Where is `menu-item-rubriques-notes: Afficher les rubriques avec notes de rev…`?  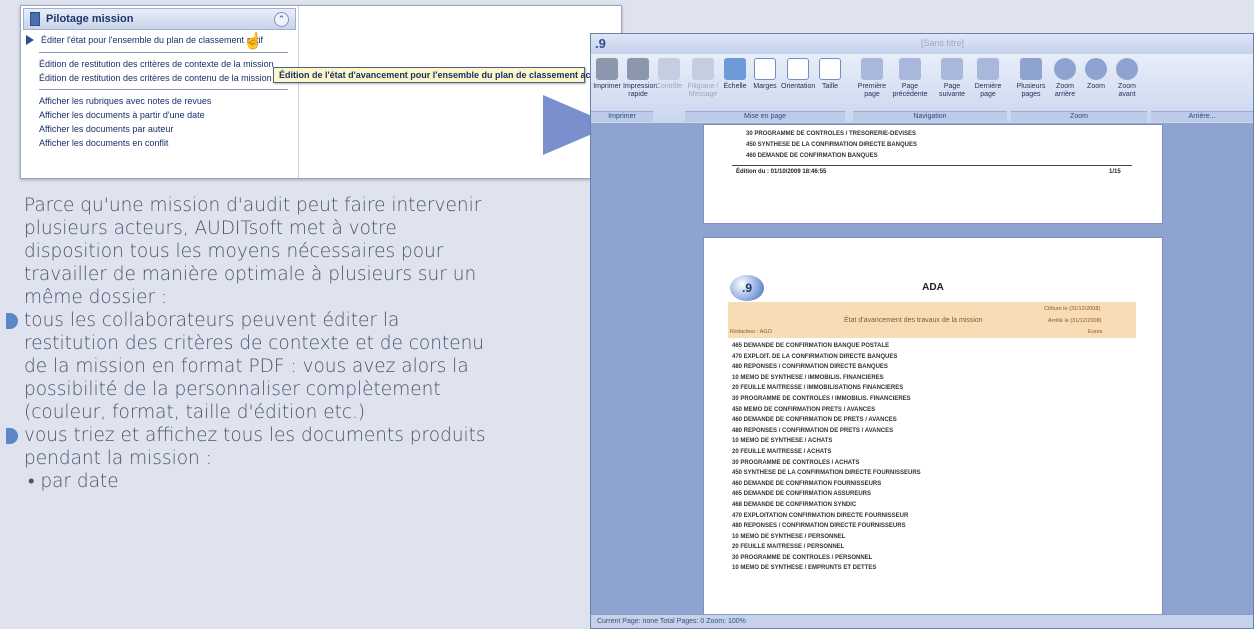
menu-item-rubriques-notes: Afficher les rubriques avec notes de rev… is located at coordinates (159, 101).